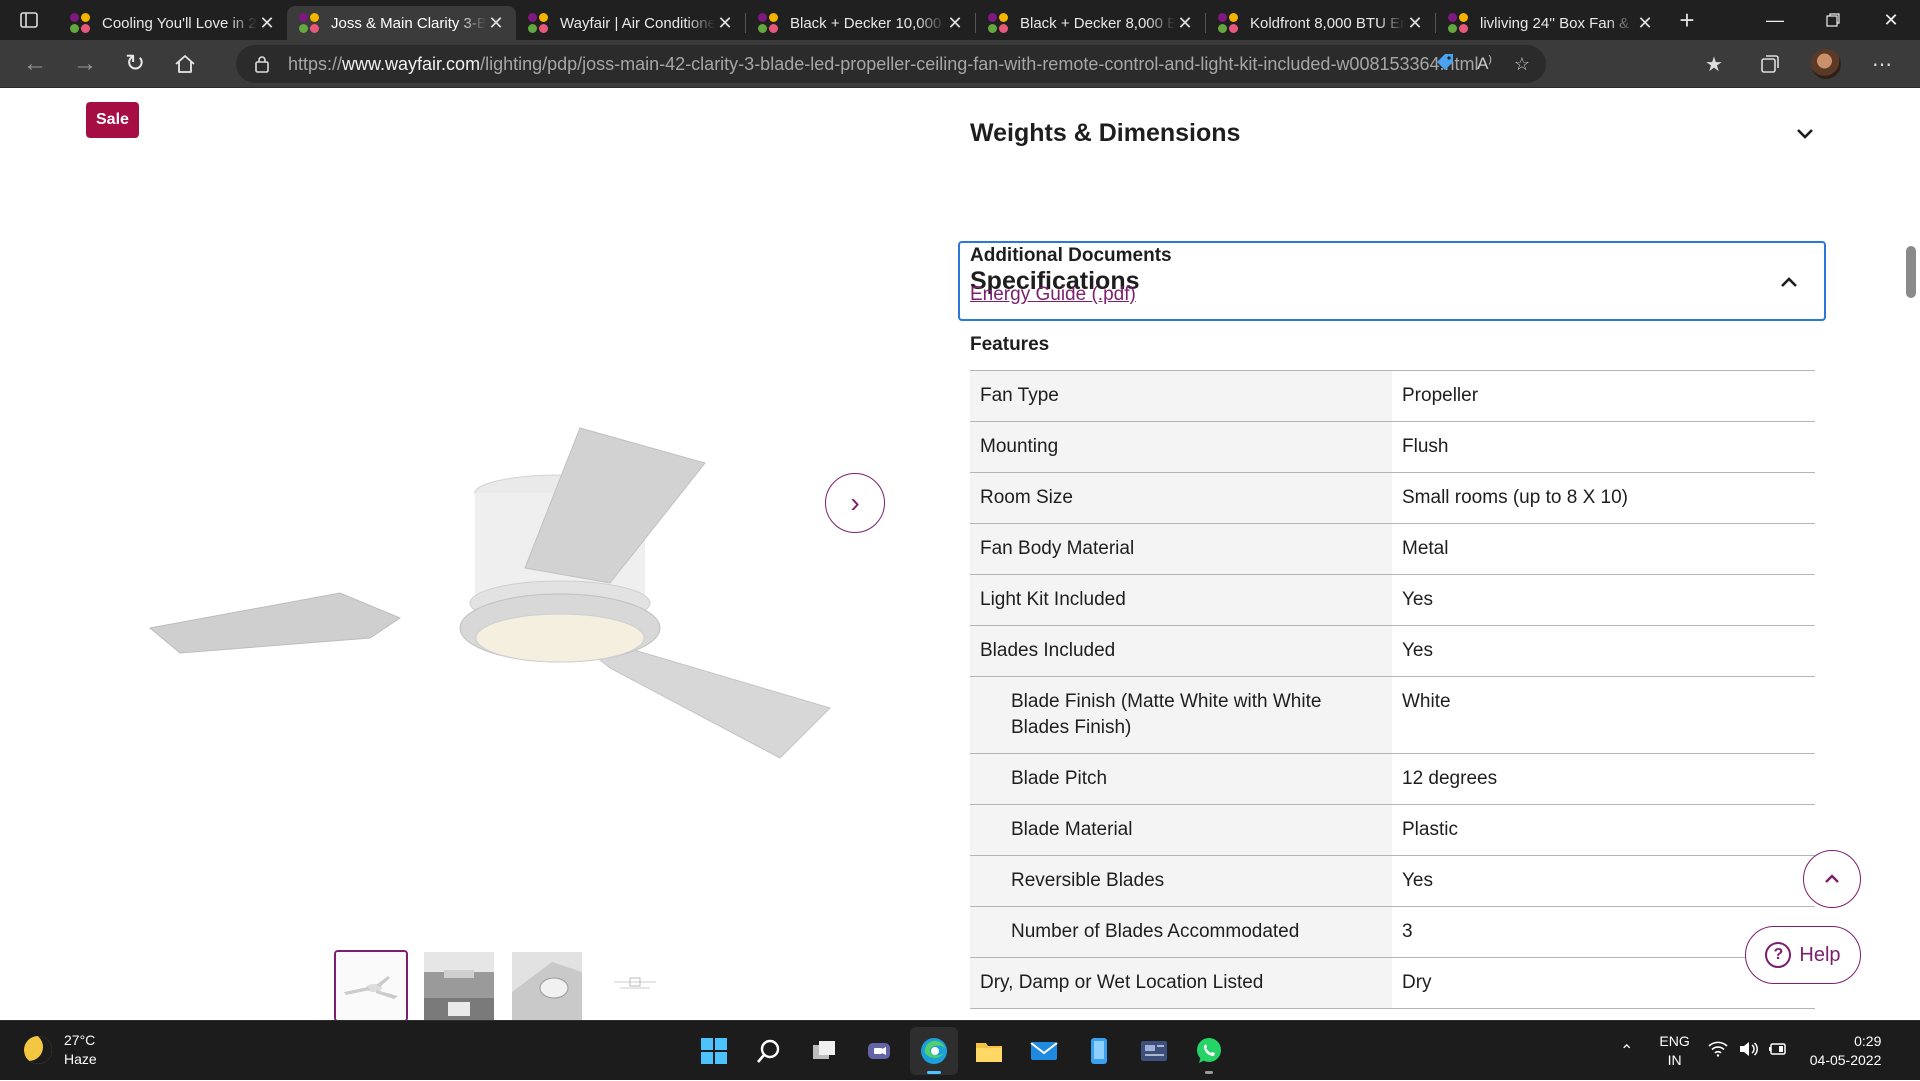  I want to click on next-image-button: ›, so click(855, 503).